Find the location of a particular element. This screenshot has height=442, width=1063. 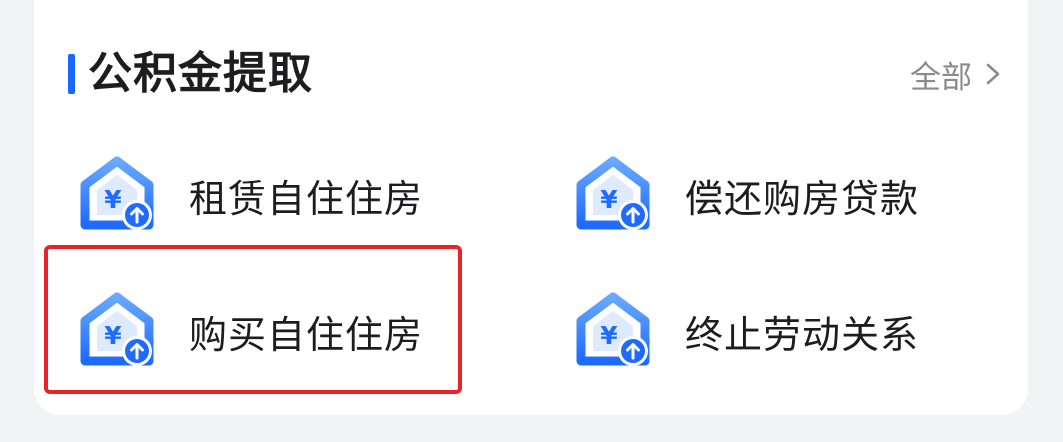

item-label: 终止劳动关系 is located at coordinates (802, 334).